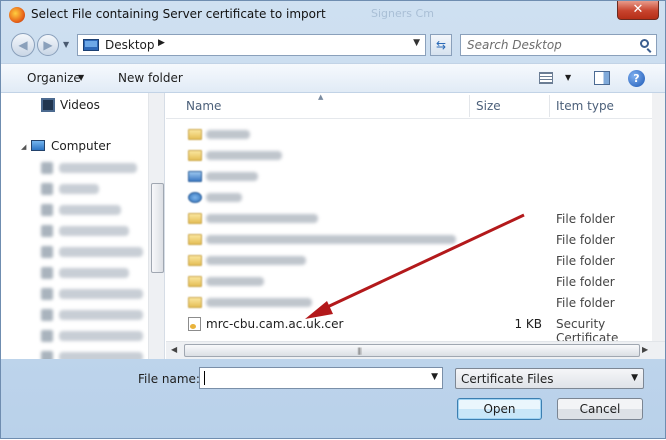 The width and height of the screenshot is (666, 440). What do you see at coordinates (194, 324) in the screenshot?
I see `certificate-file-icon` at bounding box center [194, 324].